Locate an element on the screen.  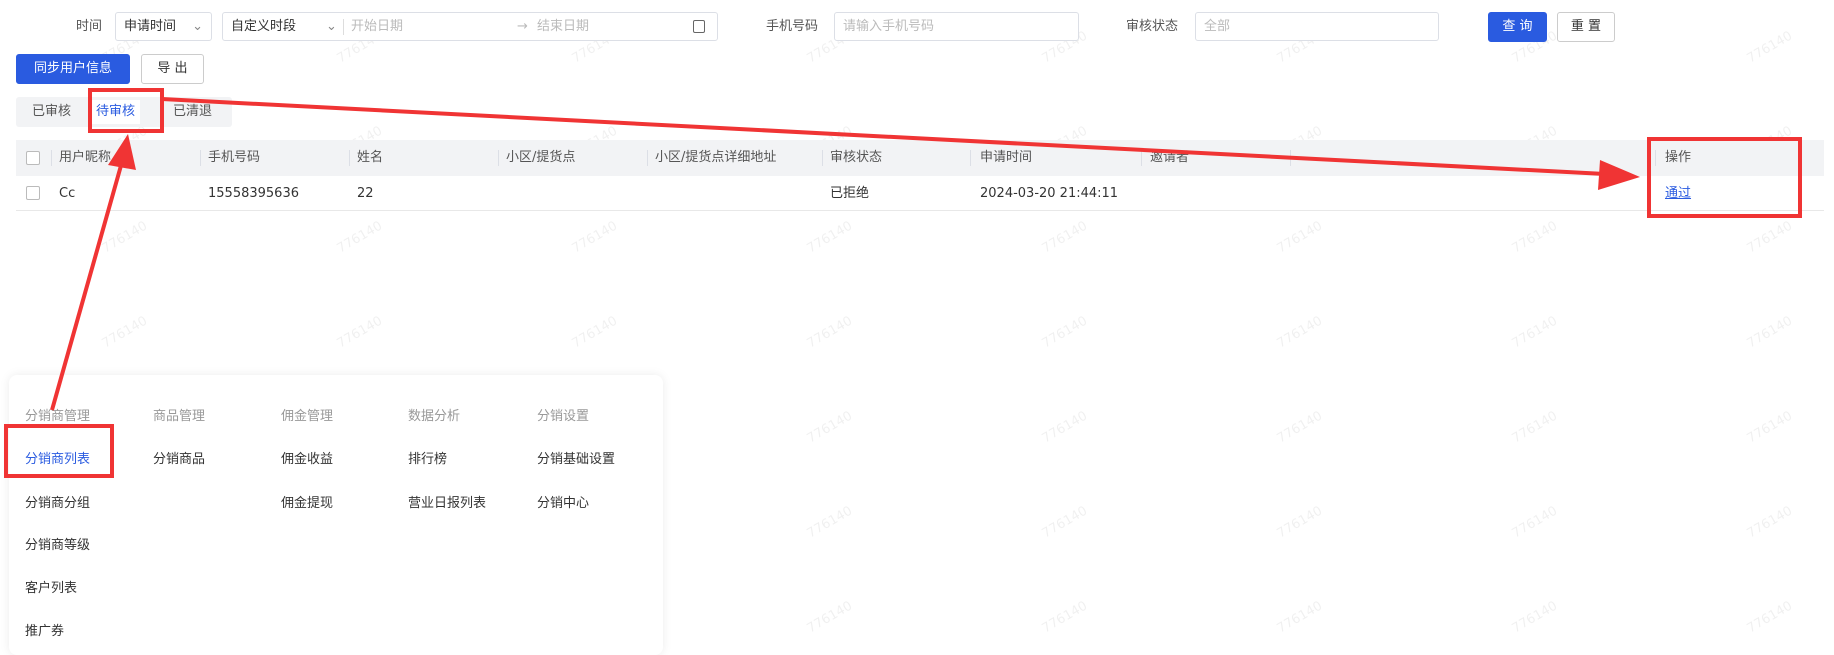
arrow-to-action-line is located at coordinates (883, 136).